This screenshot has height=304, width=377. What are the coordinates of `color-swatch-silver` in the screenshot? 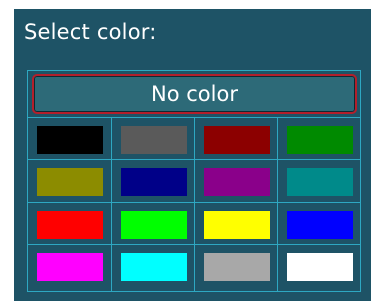 It's located at (237, 267).